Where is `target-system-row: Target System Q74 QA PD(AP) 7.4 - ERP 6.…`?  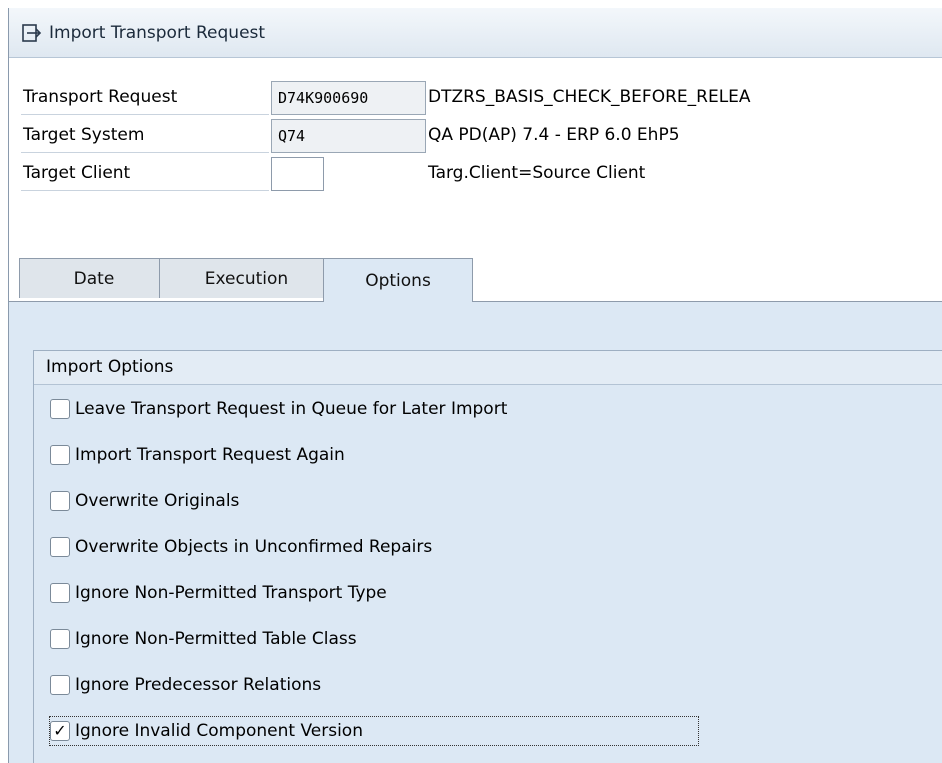
target-system-row: Target System Q74 QA PD(AP) 7.4 - ERP 6.… is located at coordinates (475, 136).